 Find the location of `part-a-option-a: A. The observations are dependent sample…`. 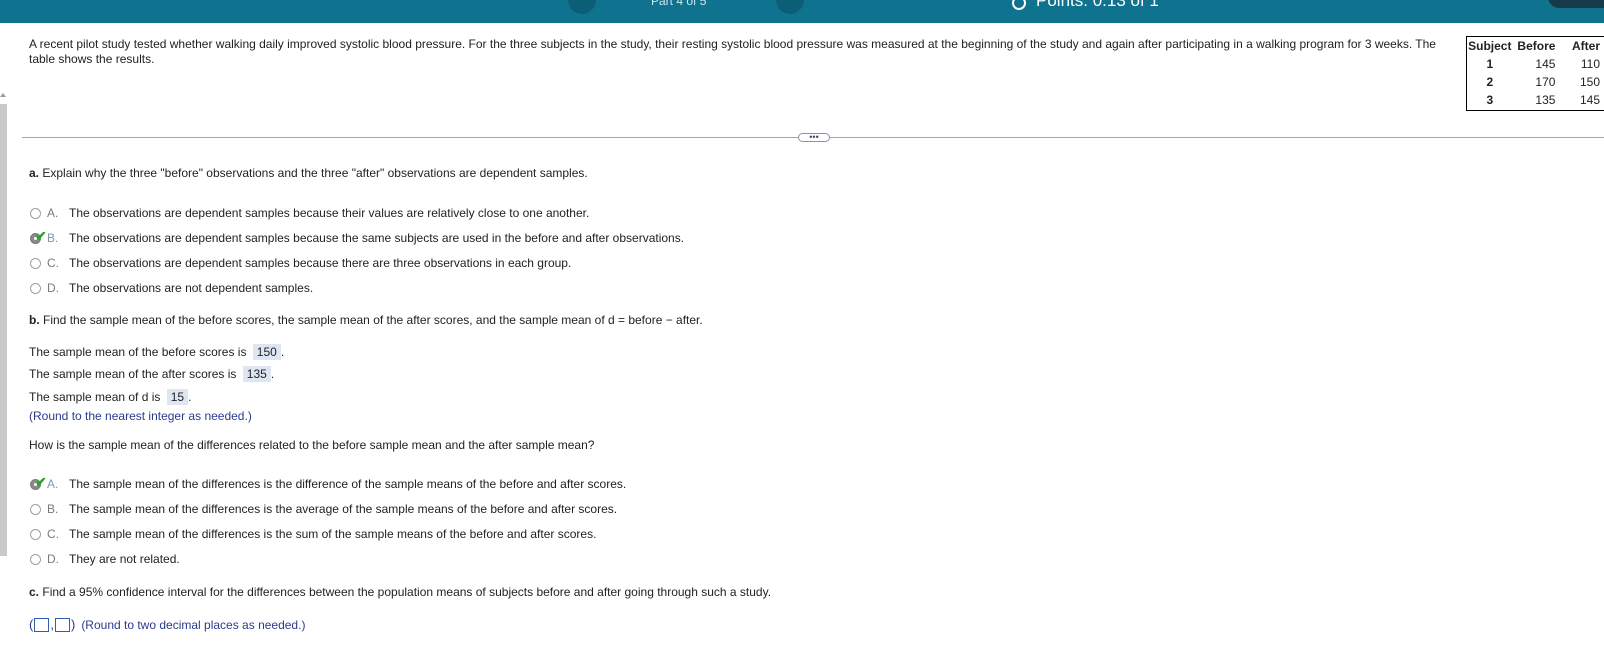

part-a-option-a: A. The observations are dependent sample… is located at coordinates (309, 213).